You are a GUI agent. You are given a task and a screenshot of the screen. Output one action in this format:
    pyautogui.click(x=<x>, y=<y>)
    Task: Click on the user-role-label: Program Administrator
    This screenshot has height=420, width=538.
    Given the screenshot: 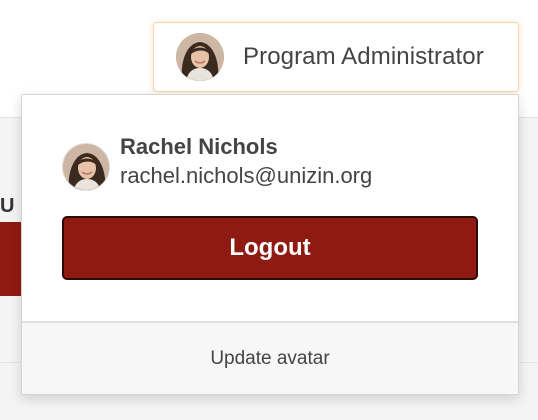 What is the action you would take?
    pyautogui.click(x=363, y=56)
    